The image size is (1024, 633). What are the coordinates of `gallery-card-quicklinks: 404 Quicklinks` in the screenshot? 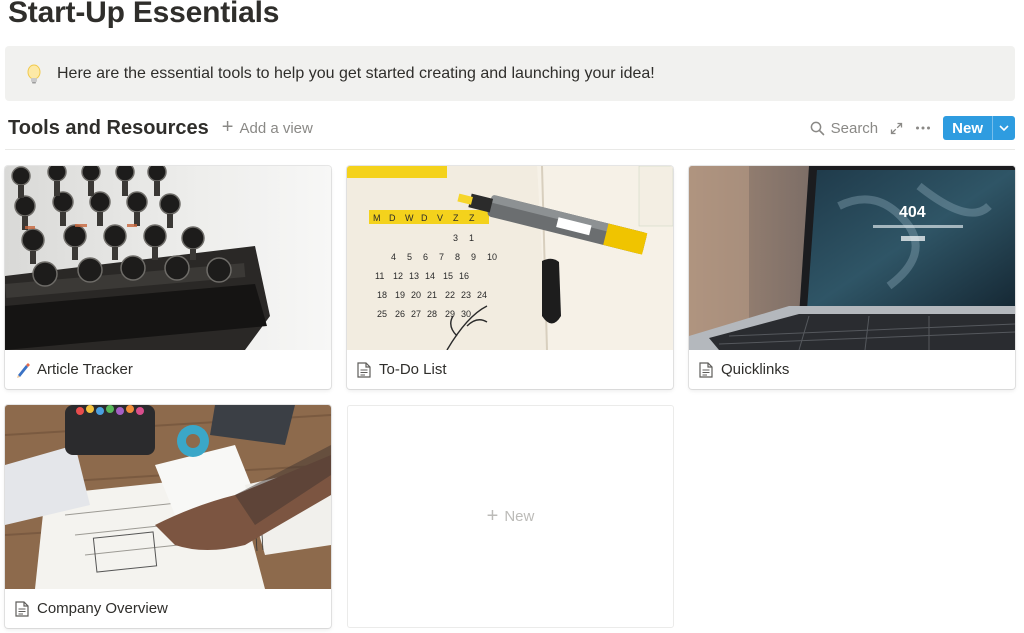 It's located at (852, 277).